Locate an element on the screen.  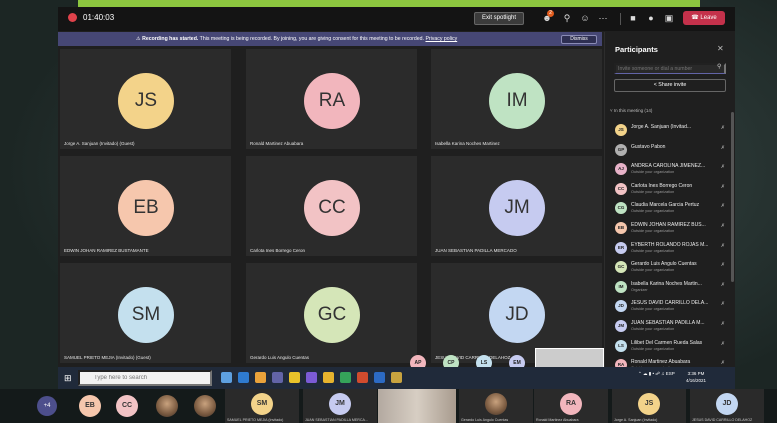
participant-name: Carlota Ines Borrego Ceron is located at coordinates (662, 185).